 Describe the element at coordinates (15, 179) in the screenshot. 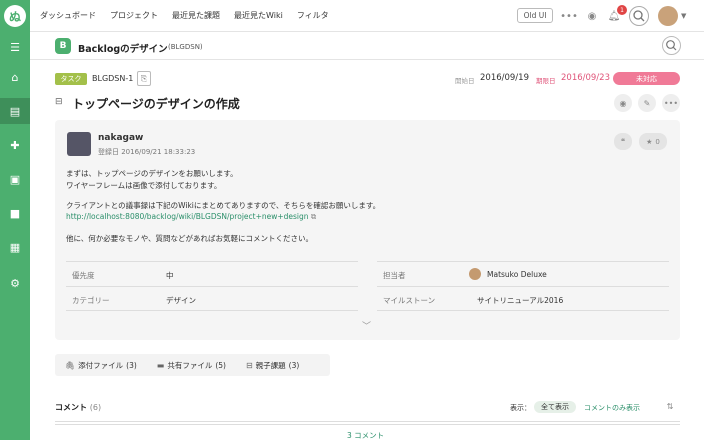

I see `wiki-icon: ▣` at that location.